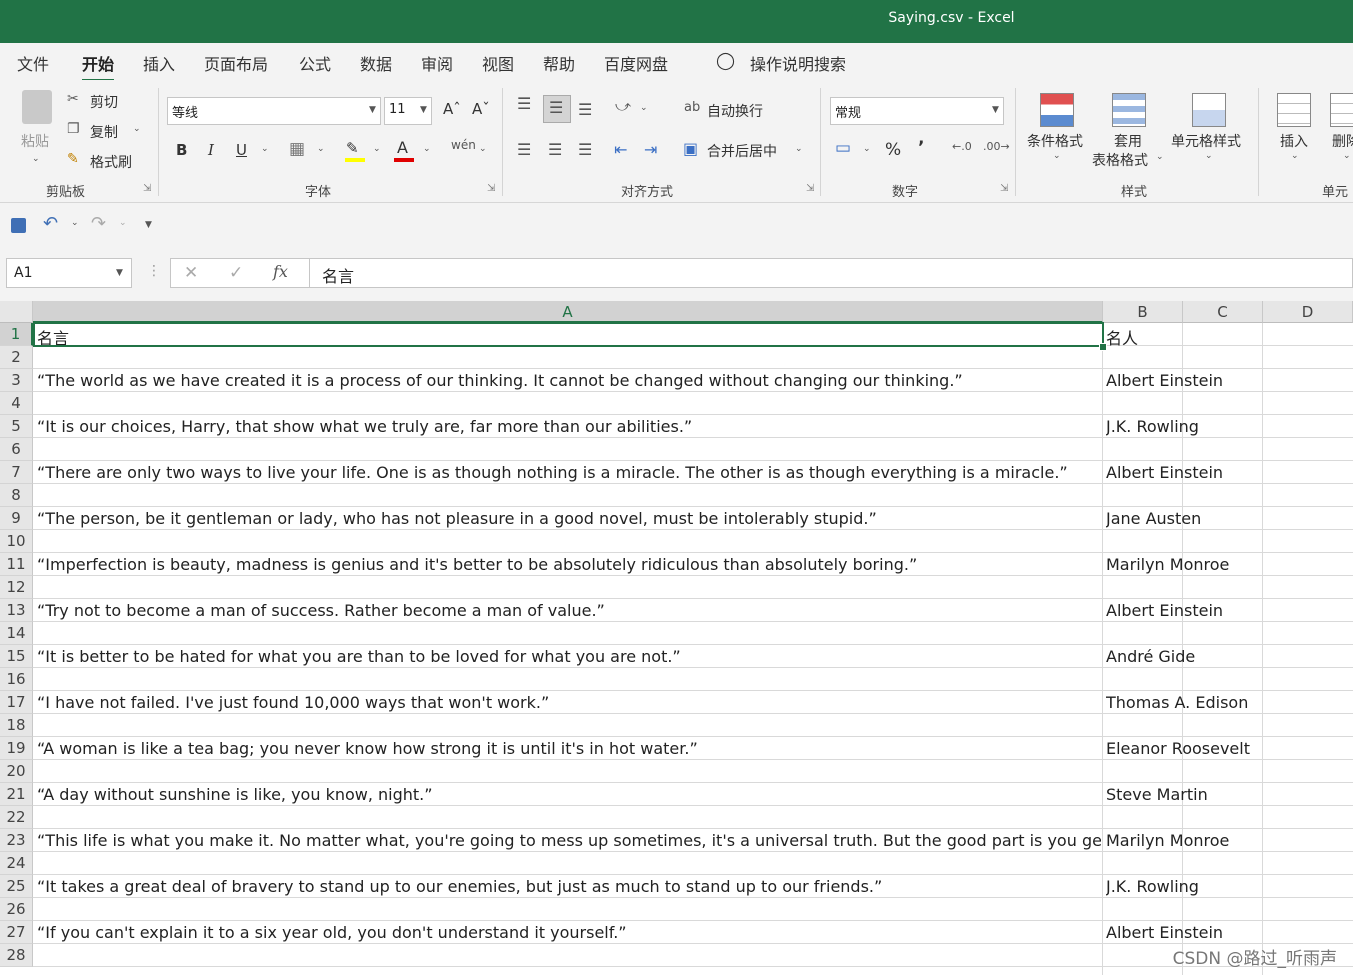 This screenshot has height=975, width=1353. I want to click on format-as-table-line1: 套用, so click(1128, 141).